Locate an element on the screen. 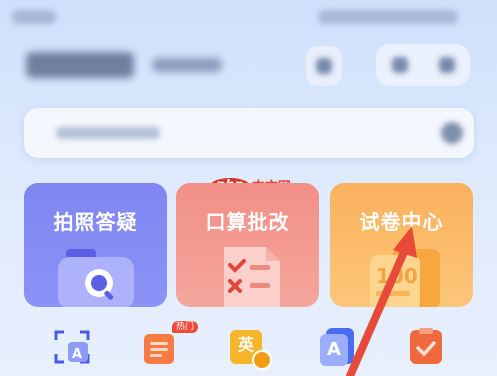  card-photo-qa: 拍照答疑 is located at coordinates (95, 245).